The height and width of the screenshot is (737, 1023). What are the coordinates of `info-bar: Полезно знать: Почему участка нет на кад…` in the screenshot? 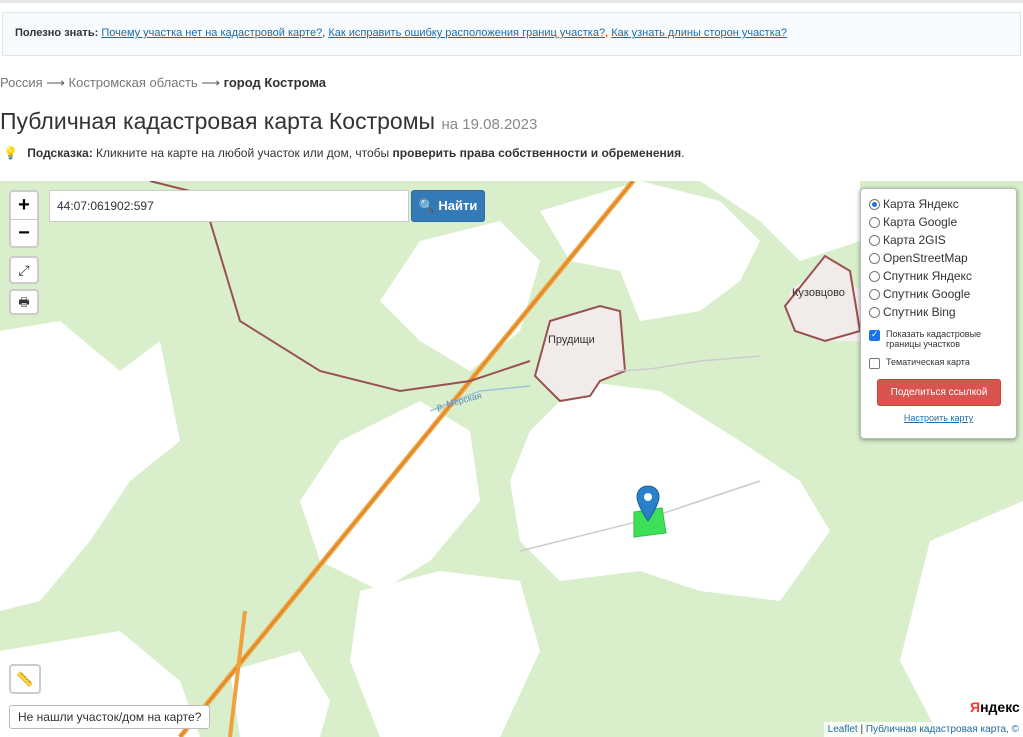 It's located at (511, 34).